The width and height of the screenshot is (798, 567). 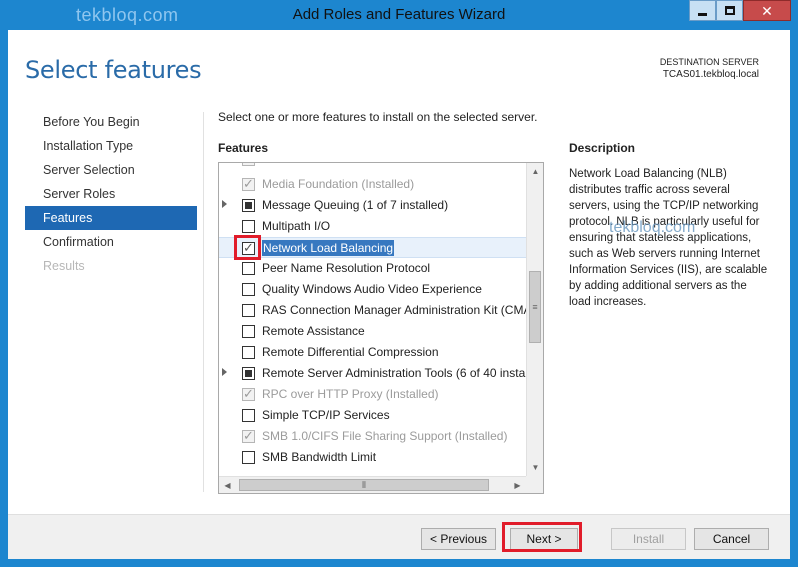 I want to click on feature-label: Quality Windows Audio Video Experience, so click(x=372, y=289).